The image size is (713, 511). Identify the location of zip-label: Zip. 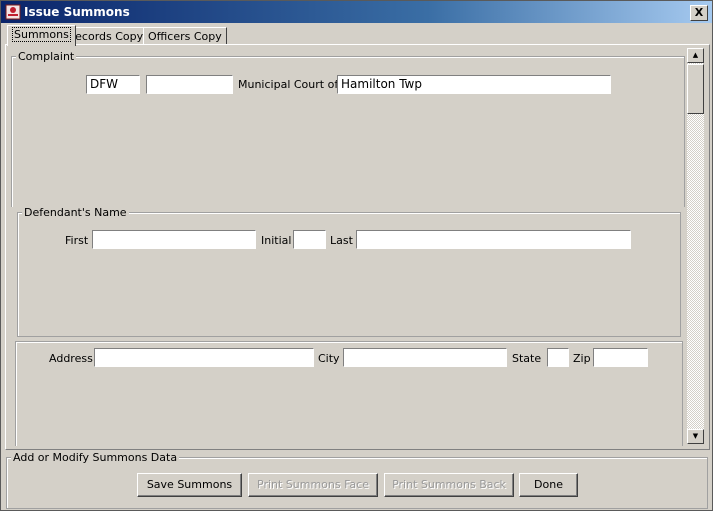
(582, 358).